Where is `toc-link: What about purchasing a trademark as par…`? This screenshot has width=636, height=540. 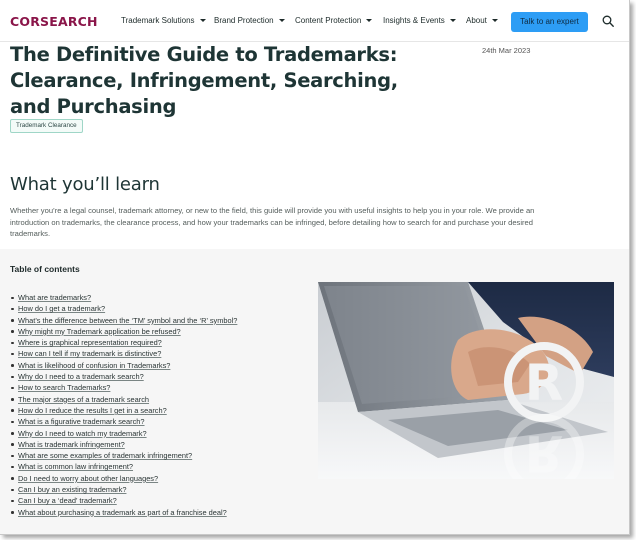 toc-link: What about purchasing a trademark as par… is located at coordinates (122, 512).